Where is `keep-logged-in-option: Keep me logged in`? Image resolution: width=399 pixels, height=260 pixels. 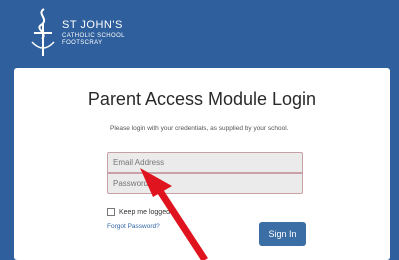 keep-logged-in-option: Keep me logged in is located at coordinates (142, 212).